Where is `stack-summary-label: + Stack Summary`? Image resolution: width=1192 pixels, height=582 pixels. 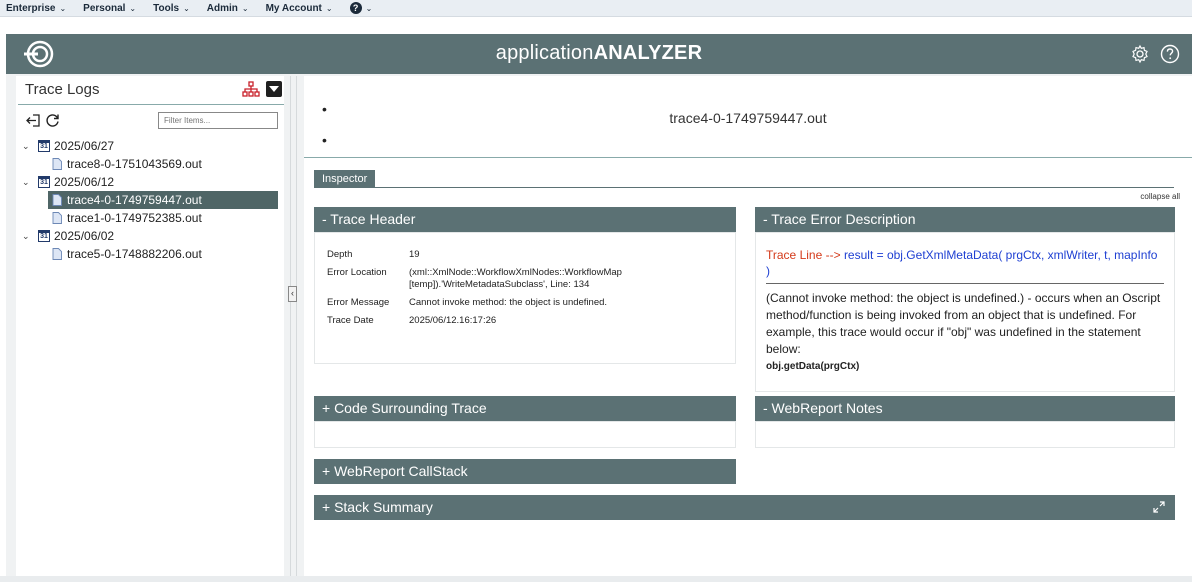 stack-summary-label: + Stack Summary is located at coordinates (377, 507).